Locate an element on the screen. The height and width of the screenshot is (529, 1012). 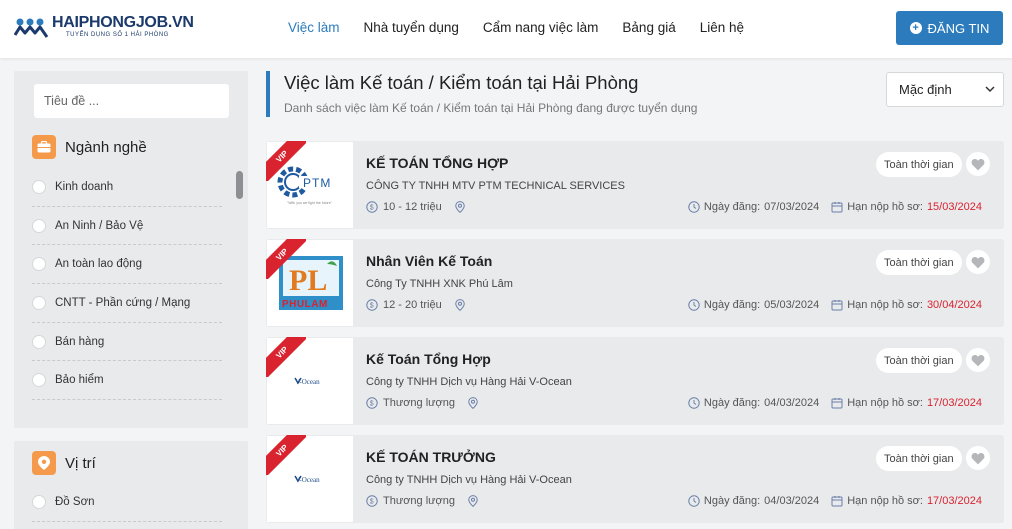
job-title: KẾ TOÁN TRƯỞNG is located at coordinates (431, 457).